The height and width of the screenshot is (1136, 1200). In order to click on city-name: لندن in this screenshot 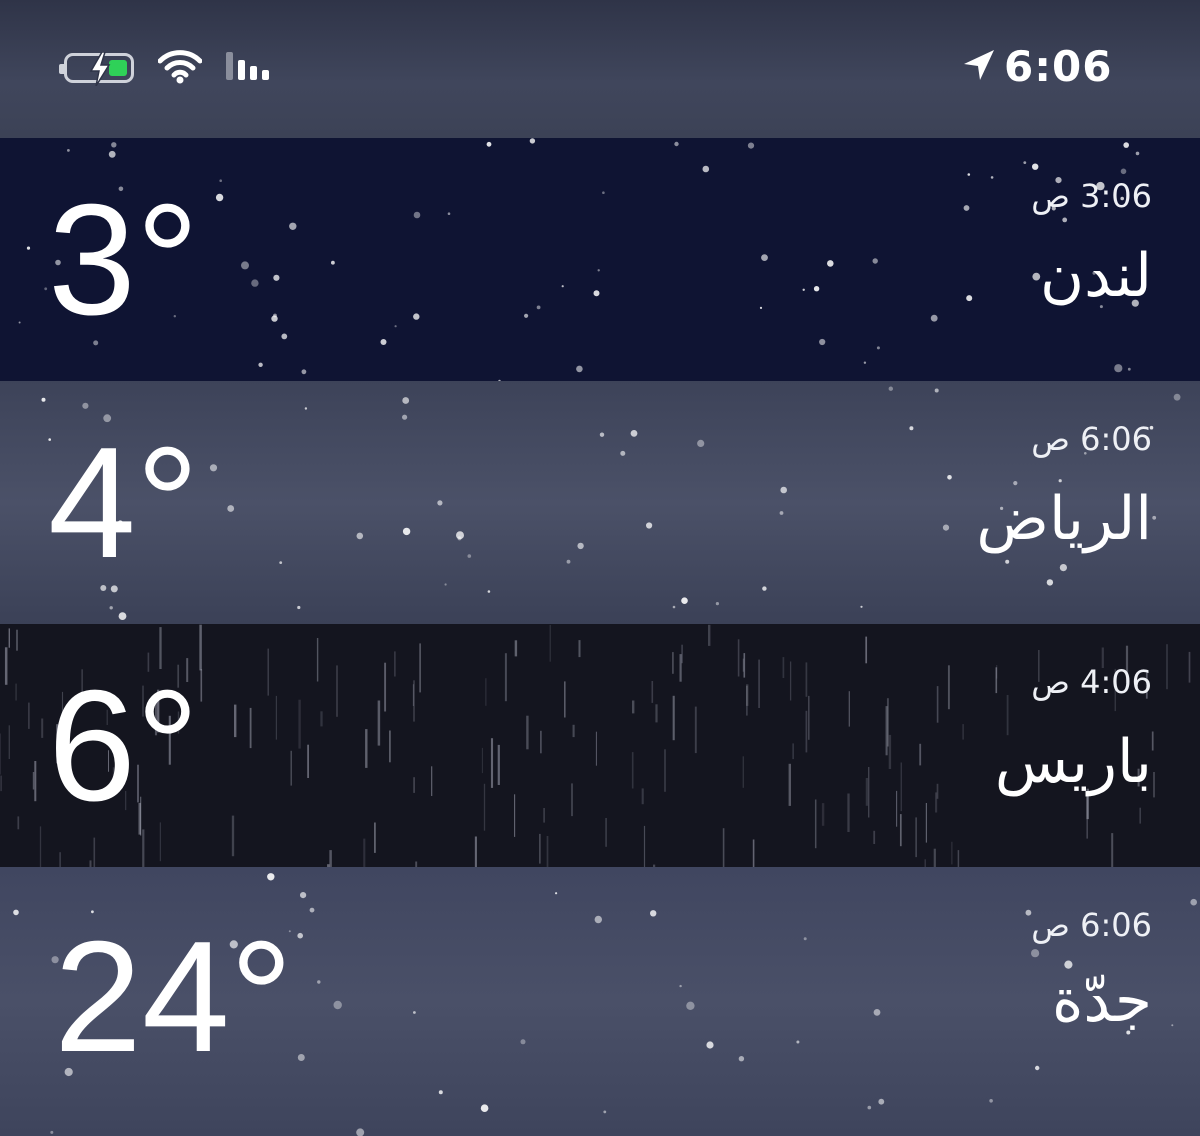, I will do `click(1096, 276)`.